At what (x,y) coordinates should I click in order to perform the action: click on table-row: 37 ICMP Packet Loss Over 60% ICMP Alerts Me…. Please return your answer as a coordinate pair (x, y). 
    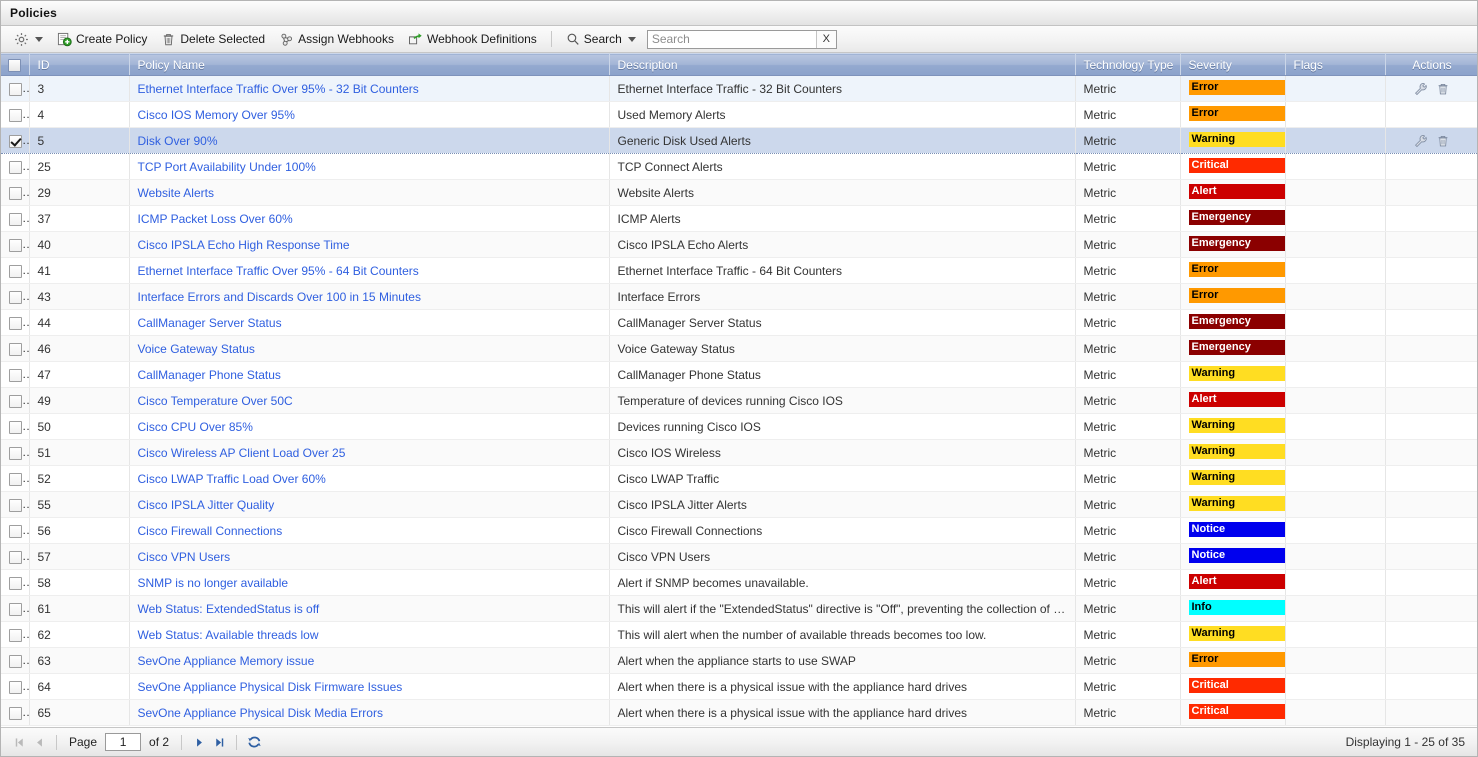
    Looking at the image, I should click on (739, 218).